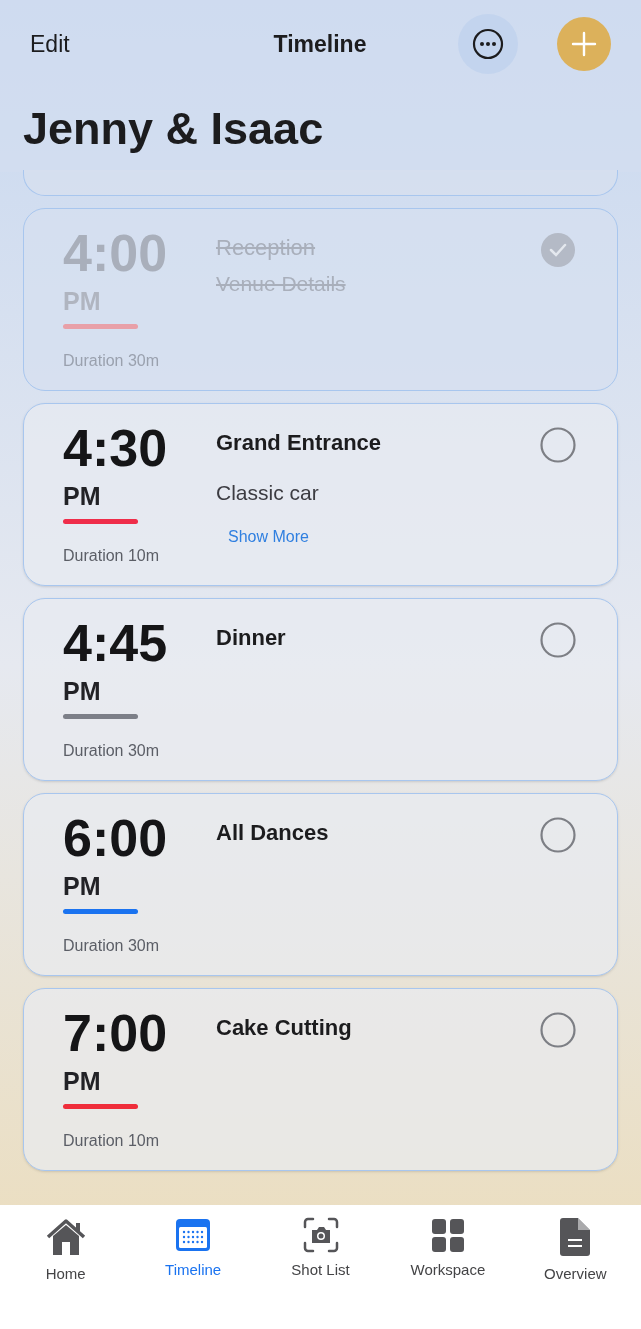  I want to click on calendar-icon, so click(193, 1235).